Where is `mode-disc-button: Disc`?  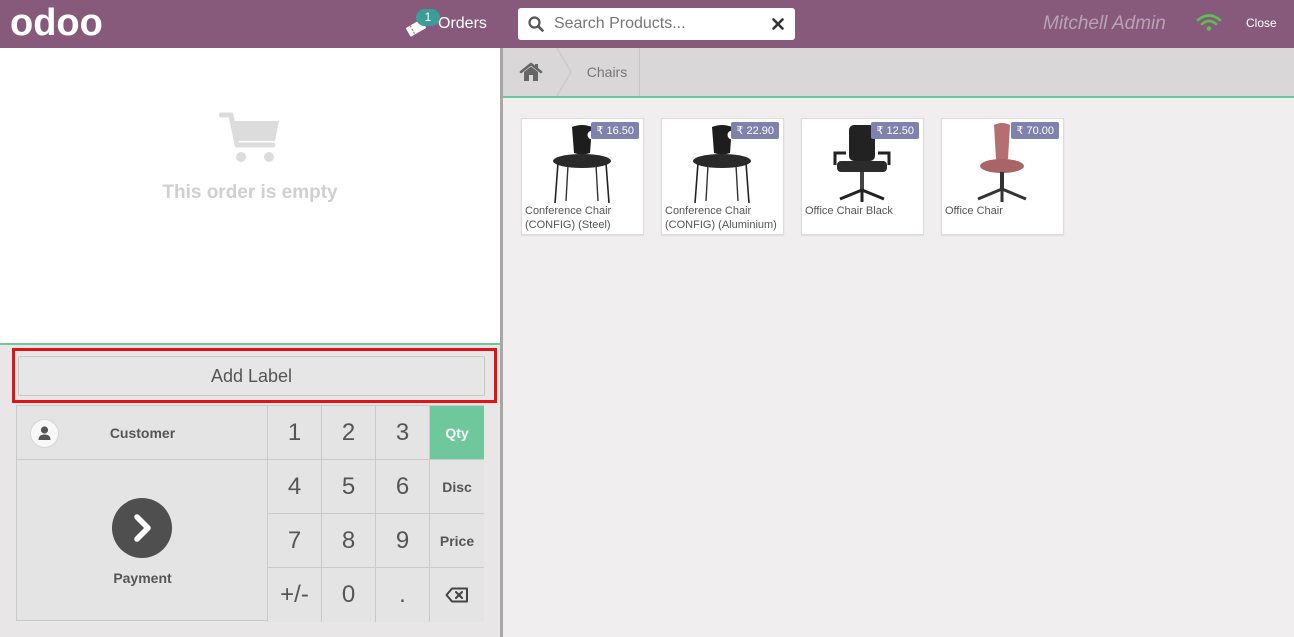
mode-disc-button: Disc is located at coordinates (457, 487).